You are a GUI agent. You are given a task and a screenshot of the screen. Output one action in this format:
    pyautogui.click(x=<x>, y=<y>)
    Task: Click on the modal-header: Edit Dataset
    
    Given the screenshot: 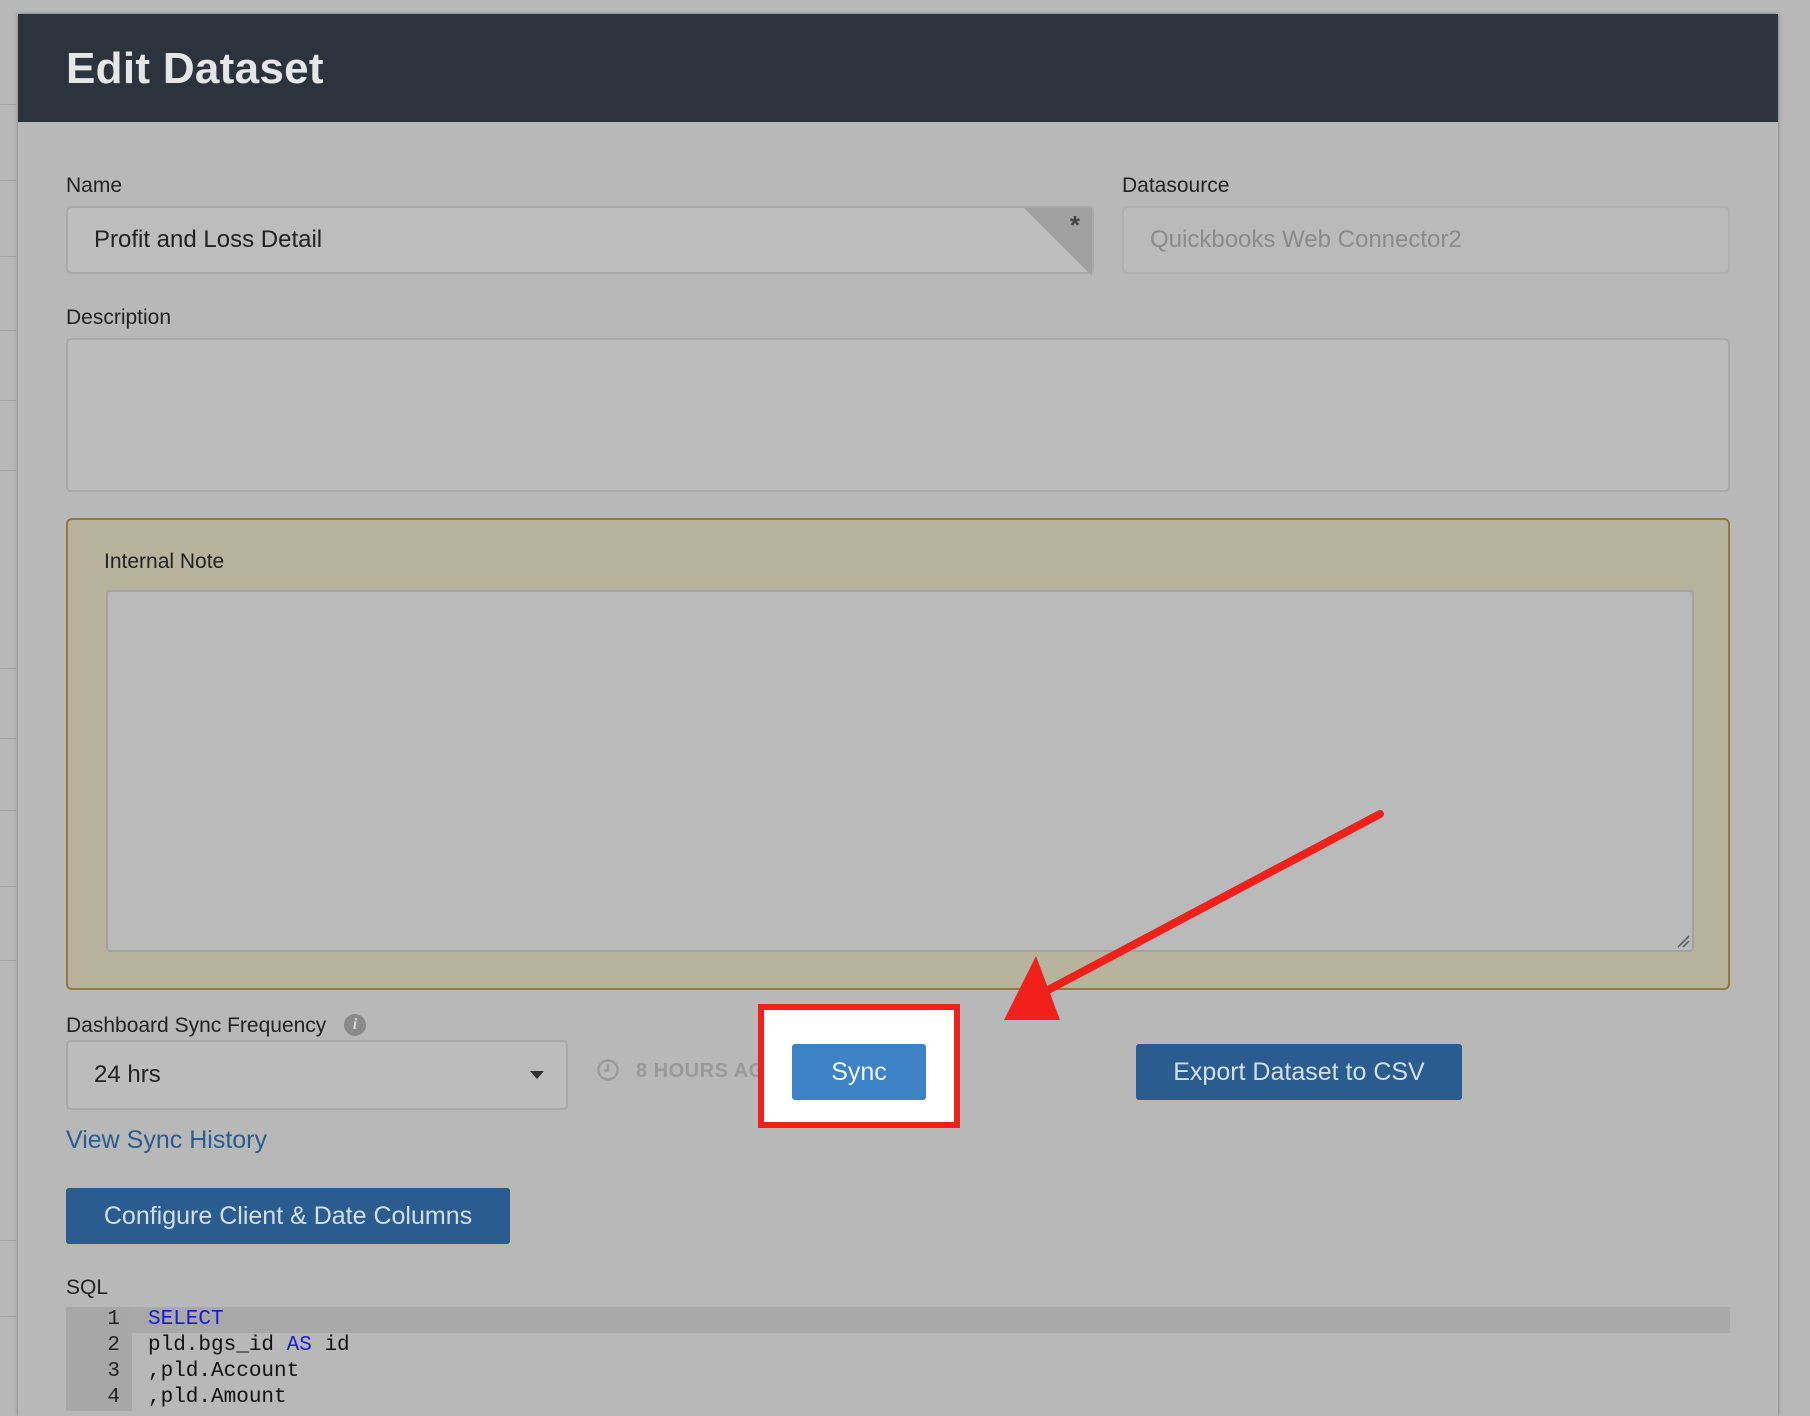 What is the action you would take?
    pyautogui.click(x=898, y=68)
    